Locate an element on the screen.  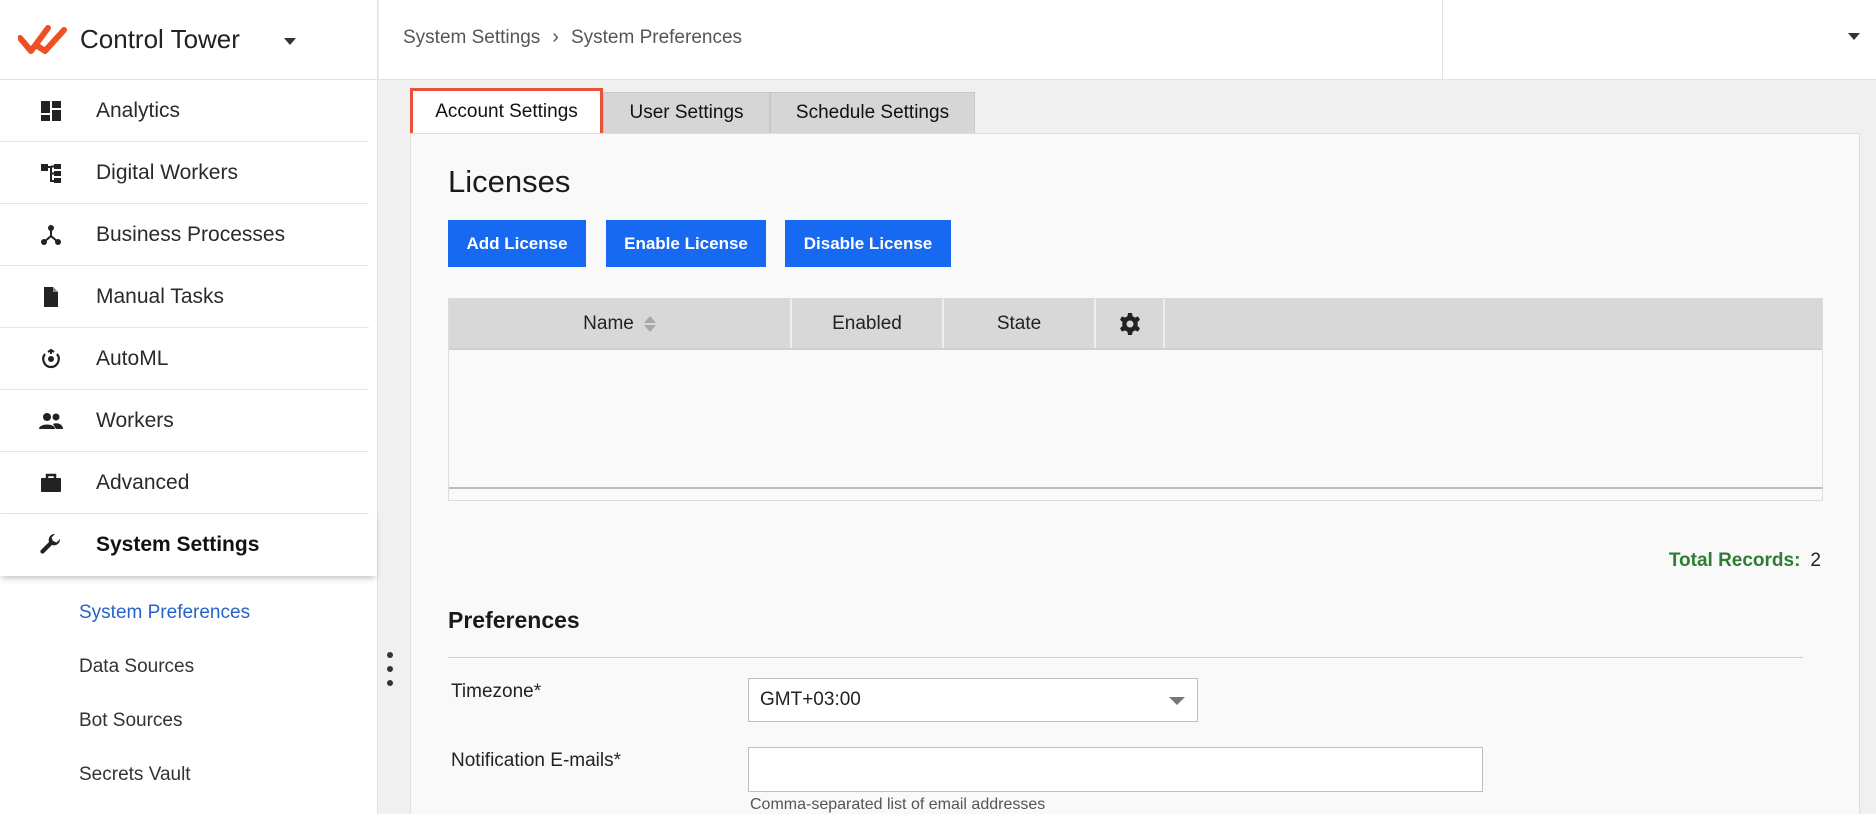
sidebar-resize-handle is located at coordinates (390, 669).